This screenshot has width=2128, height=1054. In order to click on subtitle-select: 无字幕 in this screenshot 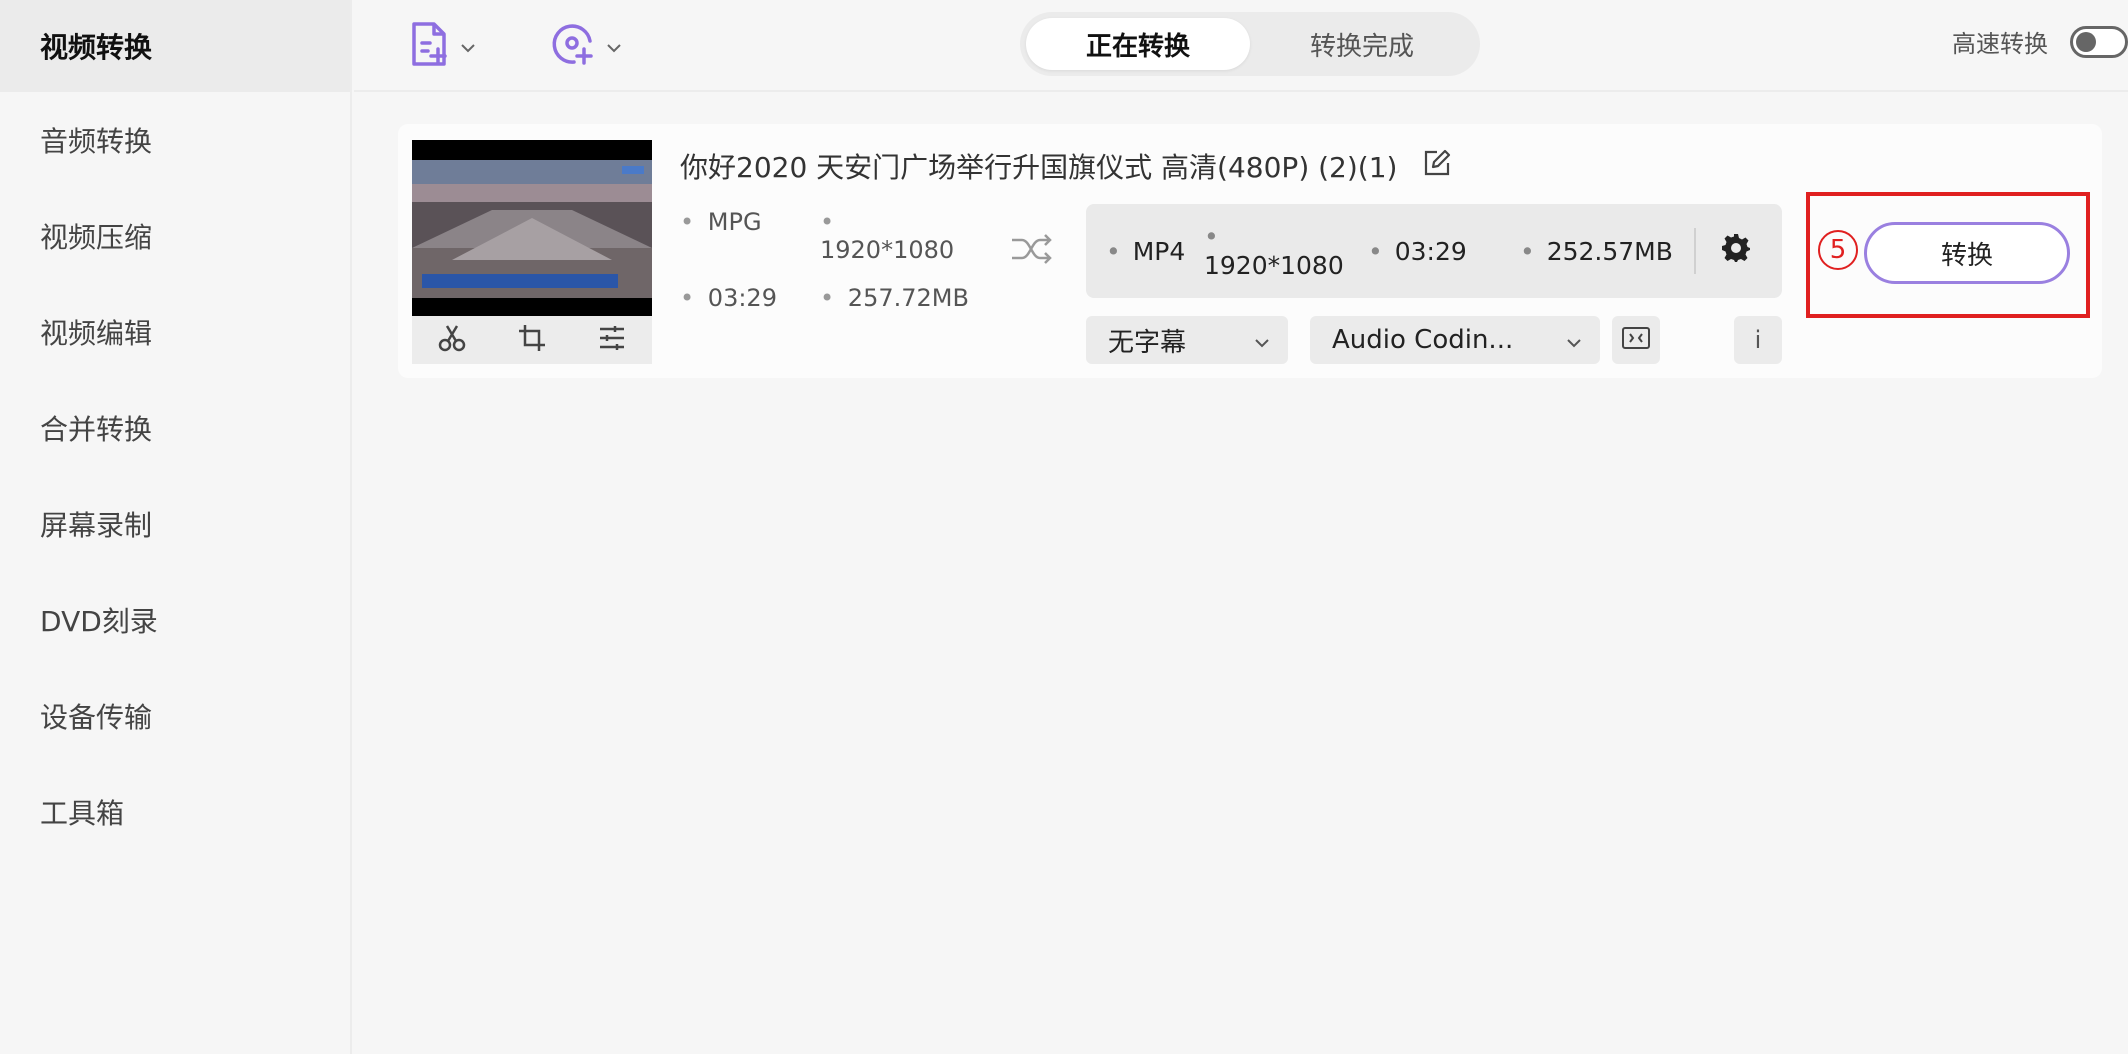, I will do `click(1187, 340)`.